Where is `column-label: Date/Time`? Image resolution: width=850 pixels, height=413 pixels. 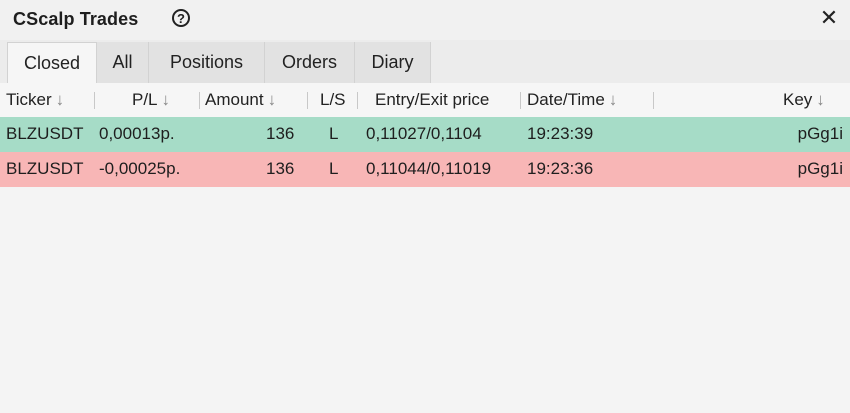 column-label: Date/Time is located at coordinates (566, 99).